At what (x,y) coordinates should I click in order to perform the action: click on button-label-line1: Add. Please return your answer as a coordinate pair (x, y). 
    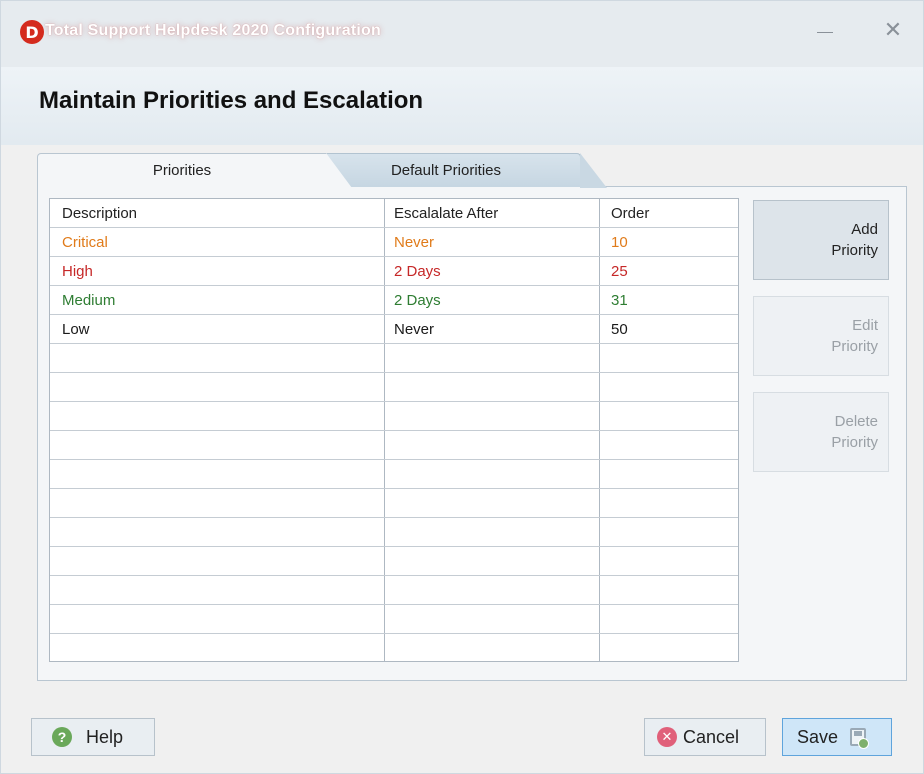
    Looking at the image, I should click on (864, 229).